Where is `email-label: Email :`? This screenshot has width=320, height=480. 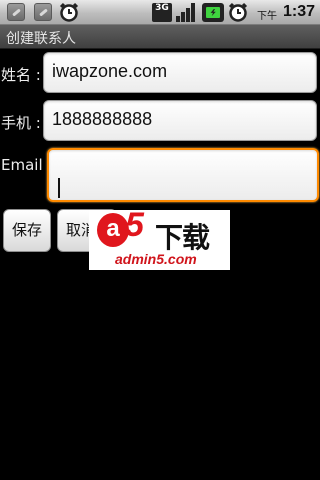
email-label: Email : is located at coordinates (27, 165).